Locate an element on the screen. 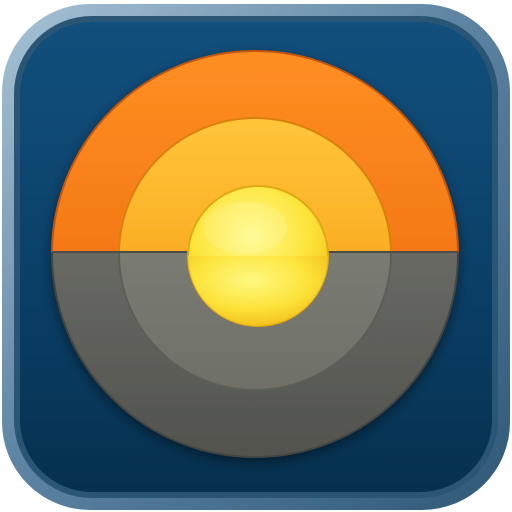 Image resolution: width=512 pixels, height=512 pixels. sun is located at coordinates (258, 256).